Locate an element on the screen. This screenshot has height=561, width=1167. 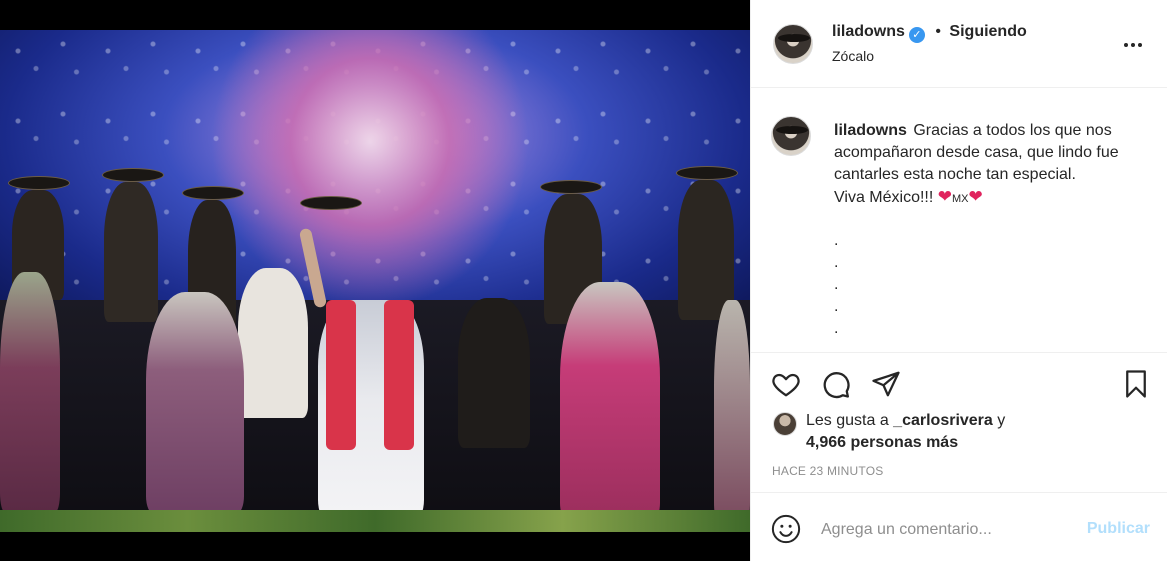
screen-projected-figure is located at coordinates (370, 170).